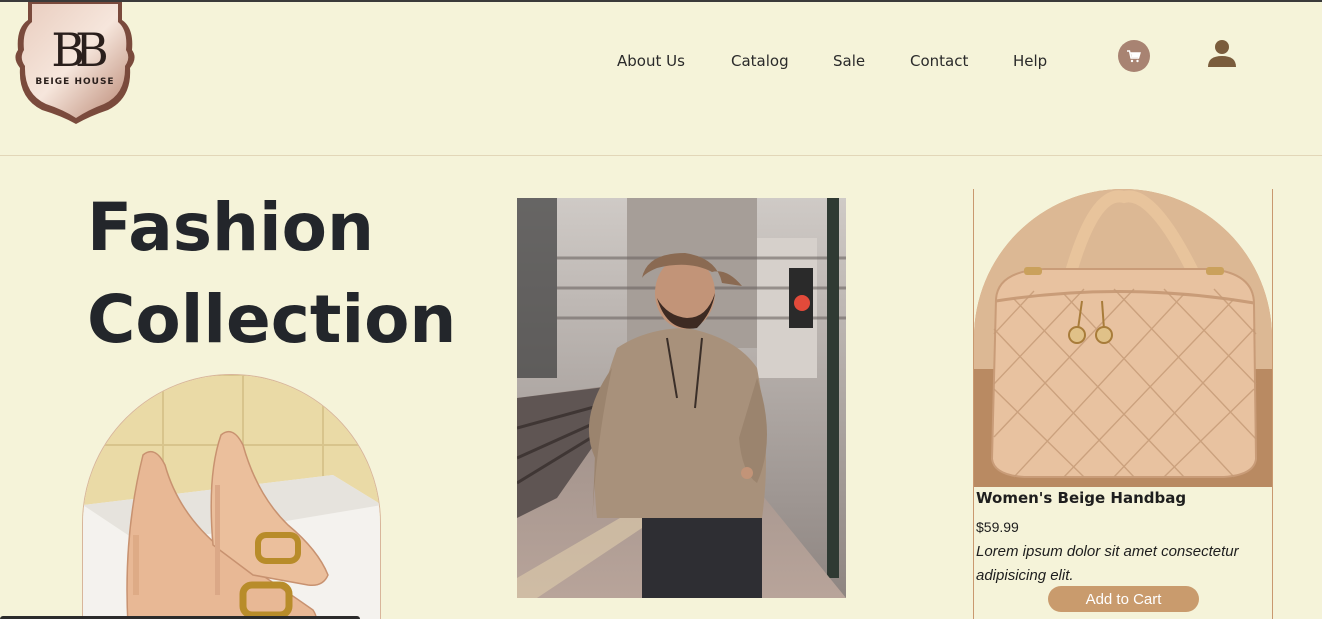 Image resolution: width=1322 pixels, height=619 pixels. I want to click on product-price: $59.99, so click(997, 527).